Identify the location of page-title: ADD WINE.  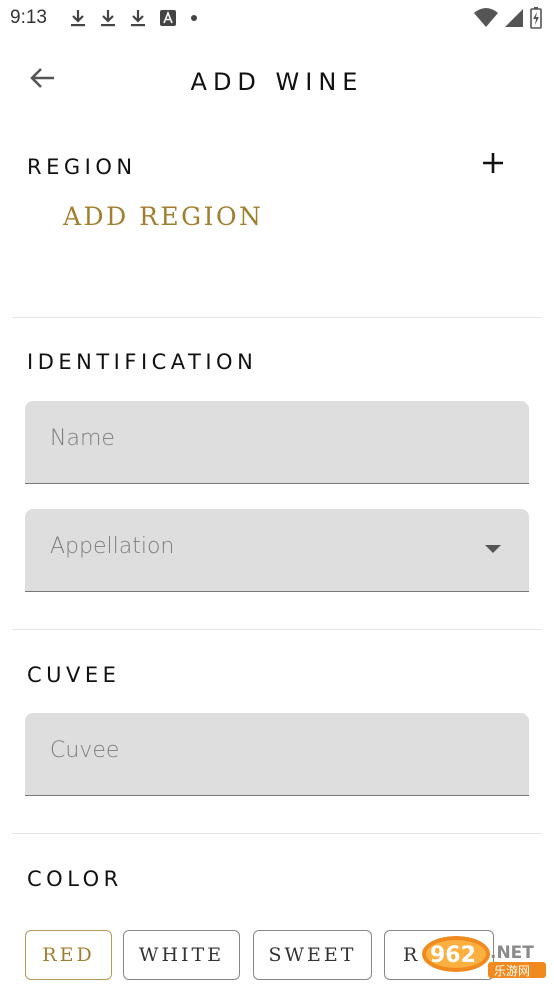
(277, 82).